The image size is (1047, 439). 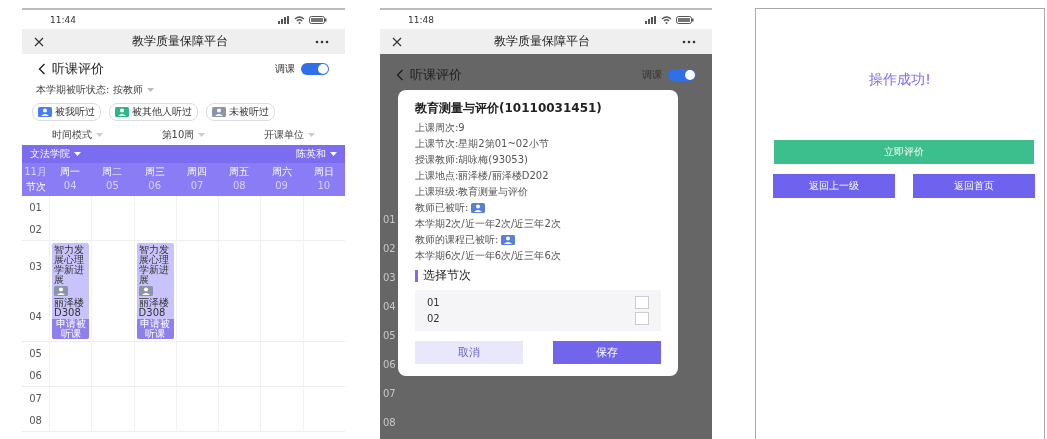 What do you see at coordinates (63, 19) in the screenshot?
I see `status-time: 11:44` at bounding box center [63, 19].